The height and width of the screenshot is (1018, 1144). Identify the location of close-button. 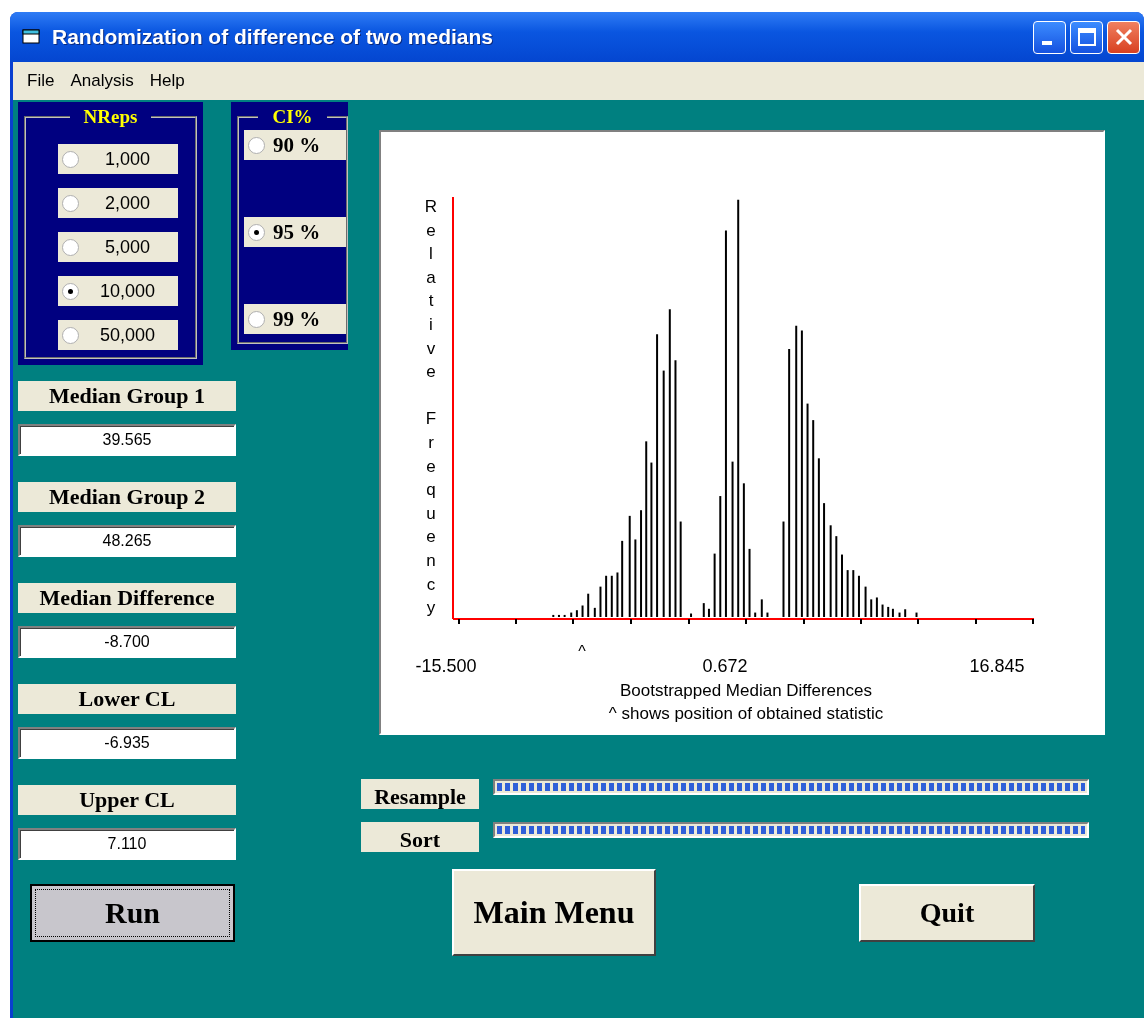
(1123, 37).